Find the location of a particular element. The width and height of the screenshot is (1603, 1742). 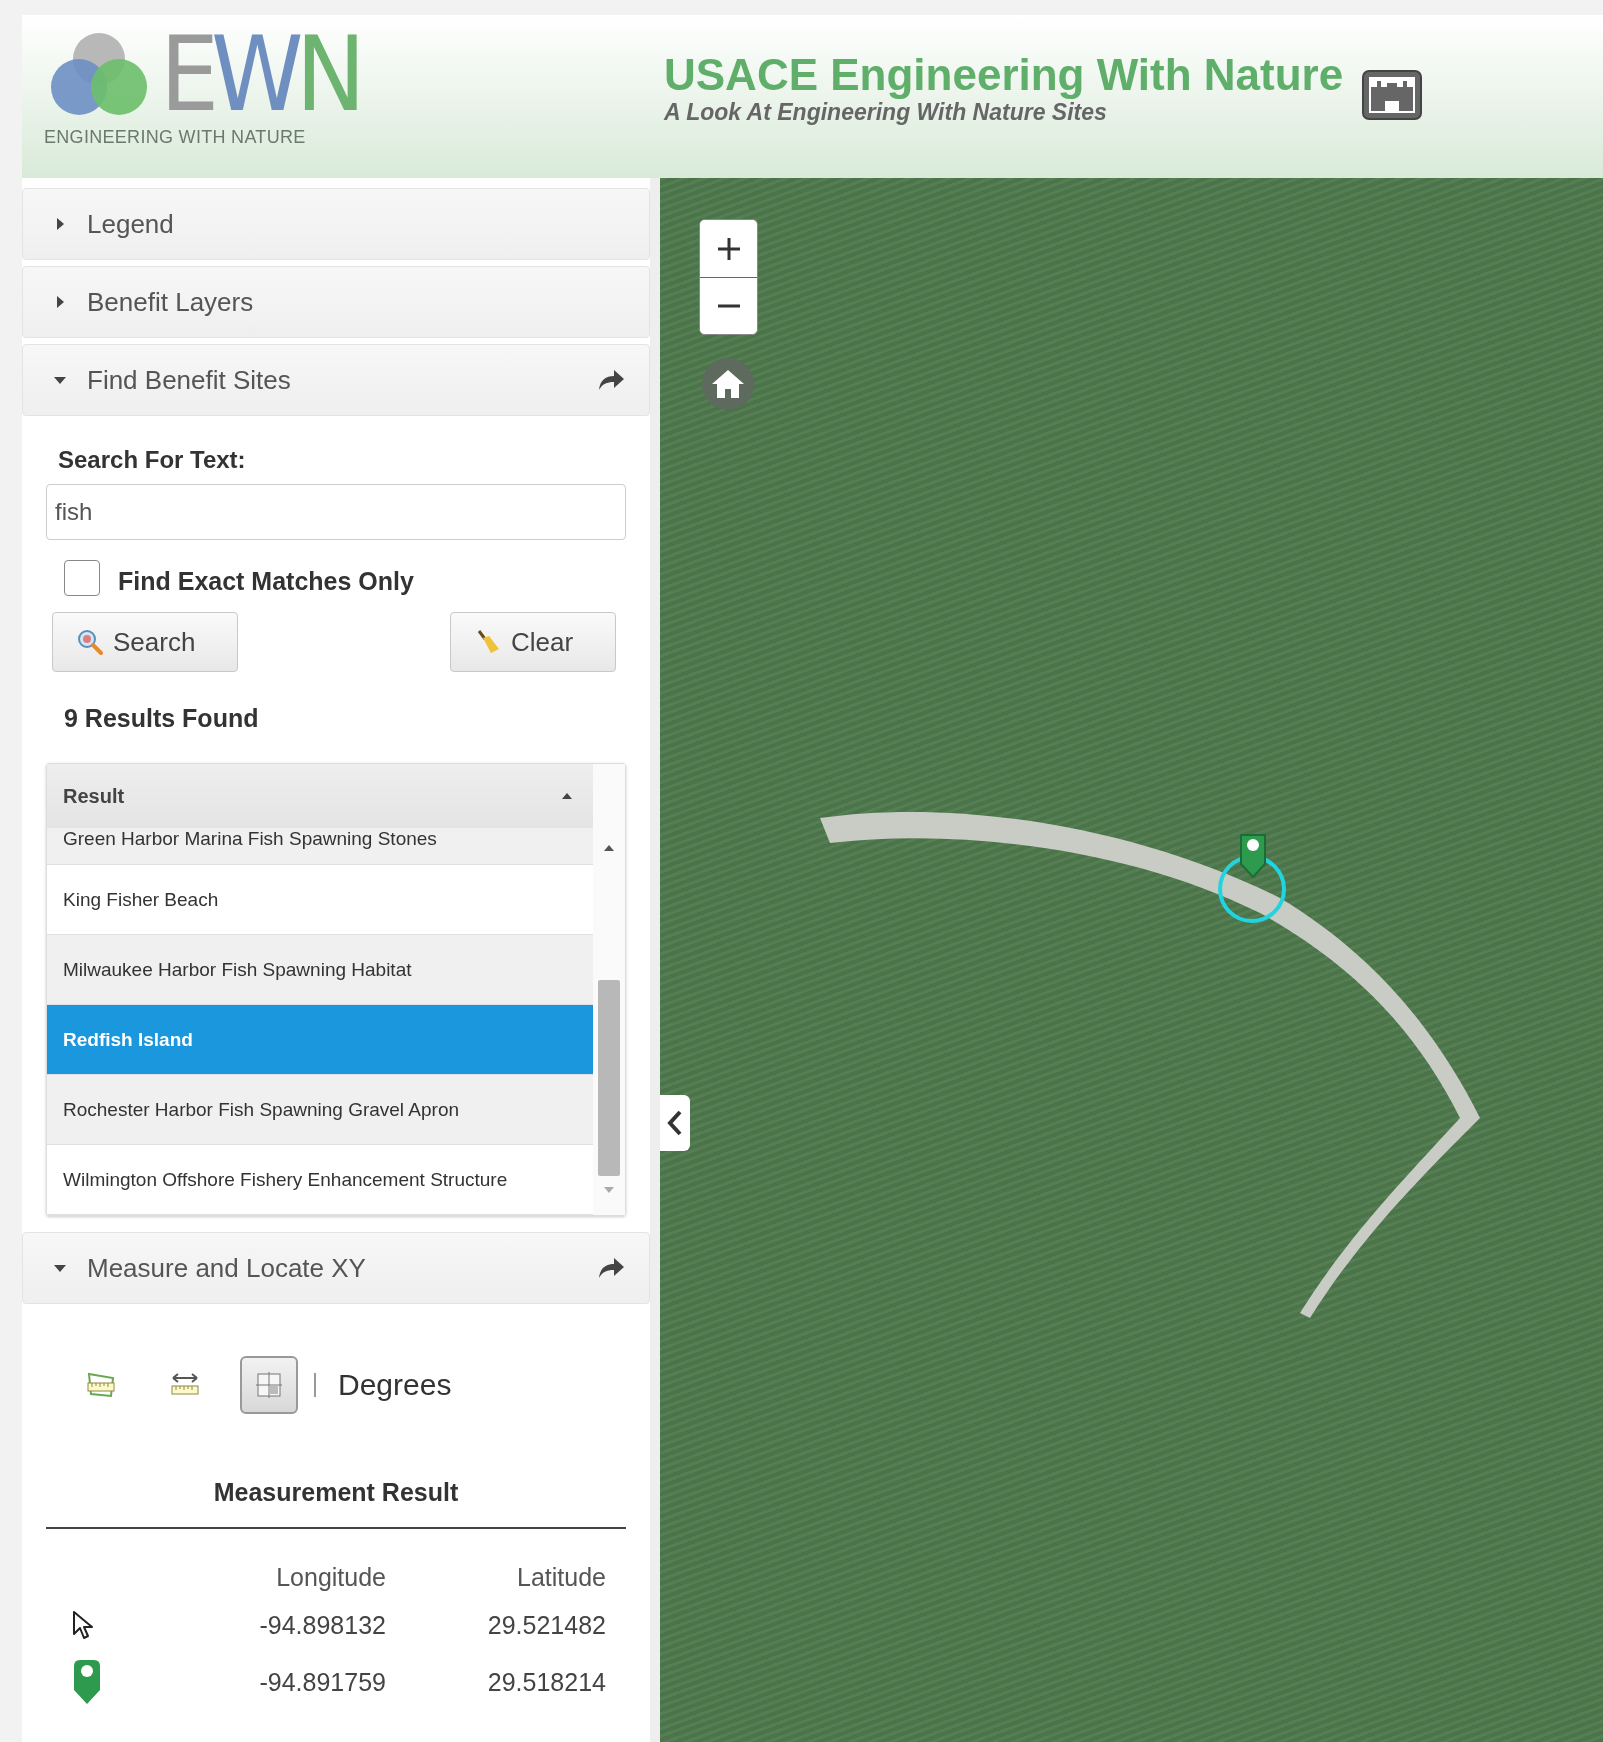

castle-logo-icon is located at coordinates (1392, 95).